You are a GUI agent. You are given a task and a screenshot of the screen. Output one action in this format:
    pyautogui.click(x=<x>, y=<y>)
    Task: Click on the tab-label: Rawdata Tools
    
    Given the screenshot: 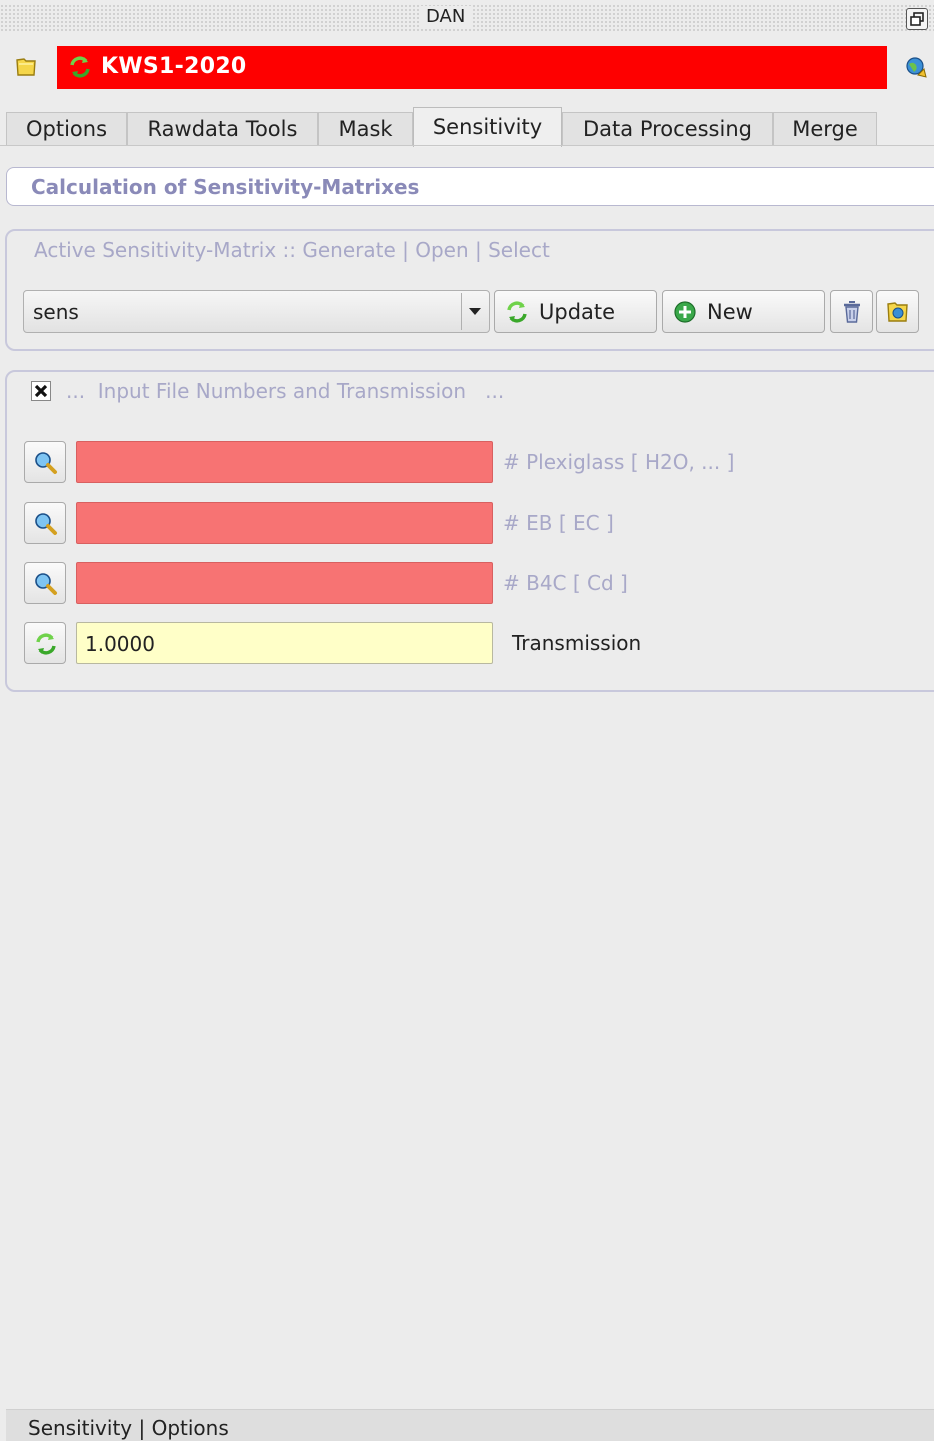 What is the action you would take?
    pyautogui.click(x=222, y=129)
    